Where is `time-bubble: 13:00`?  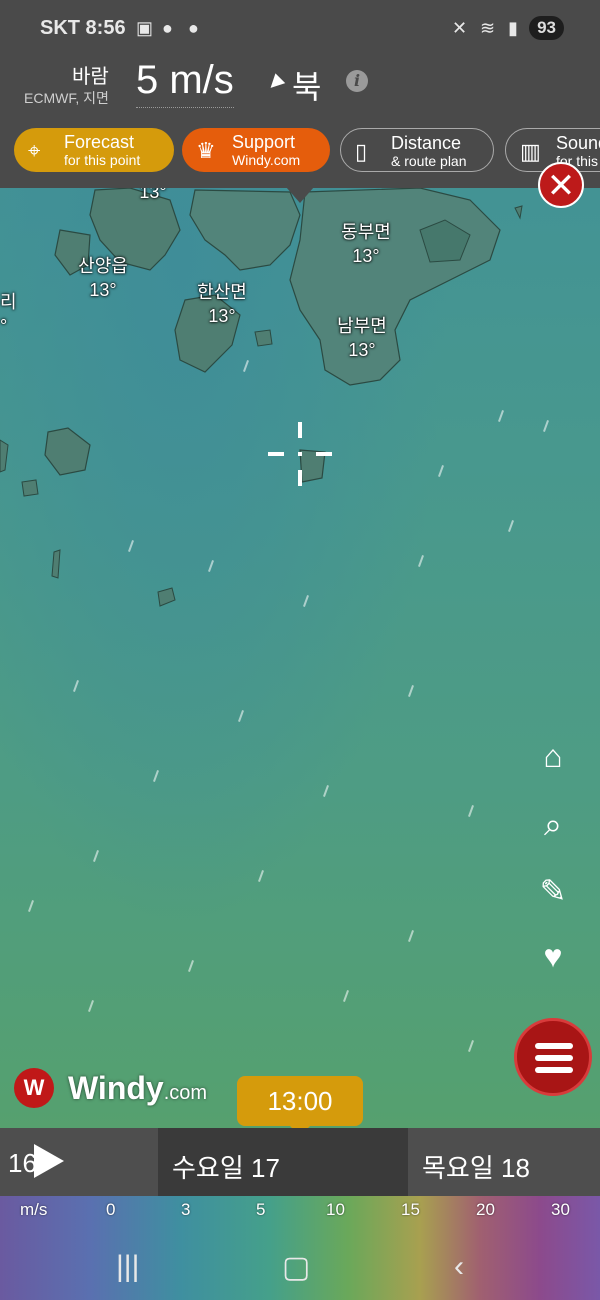
time-bubble: 13:00 is located at coordinates (300, 1106).